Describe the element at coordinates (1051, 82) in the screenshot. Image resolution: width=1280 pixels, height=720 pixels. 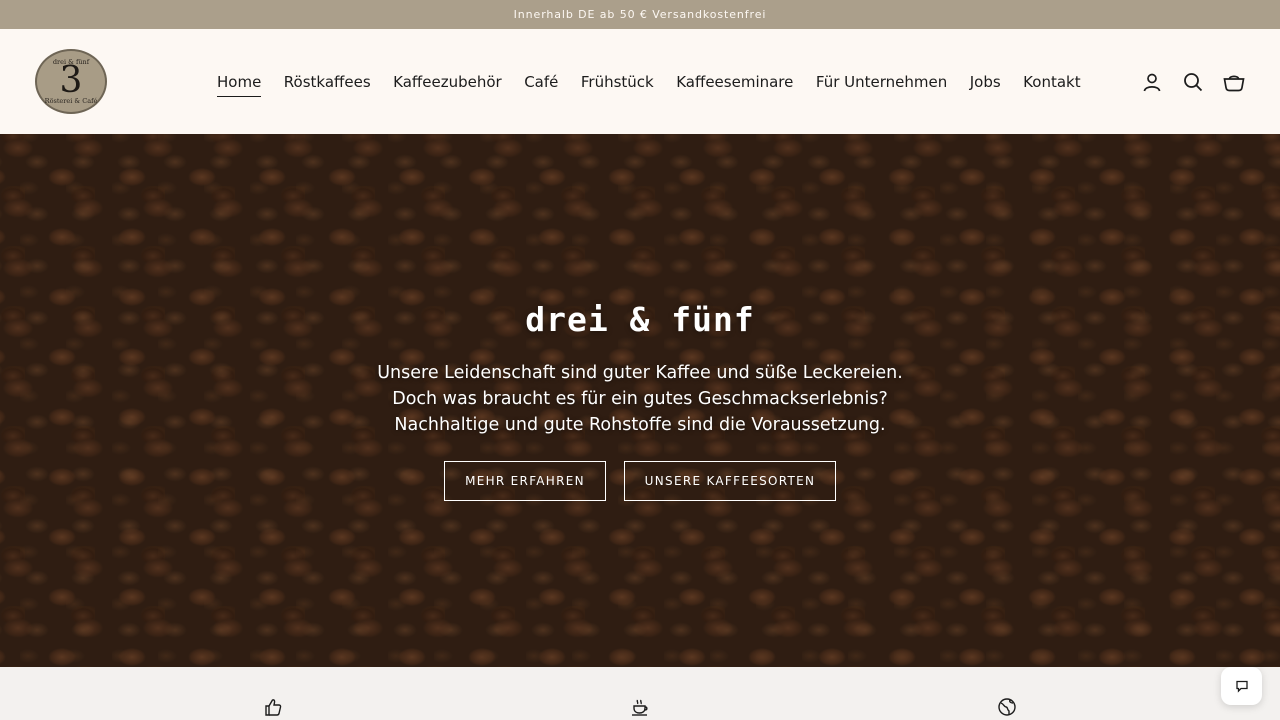
I see `nav-item-kontakt: Kontakt` at that location.